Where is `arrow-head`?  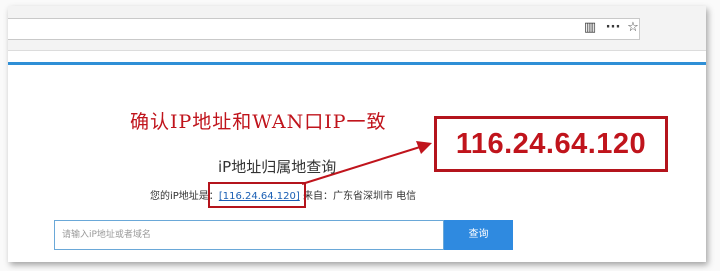 arrow-head is located at coordinates (424, 147).